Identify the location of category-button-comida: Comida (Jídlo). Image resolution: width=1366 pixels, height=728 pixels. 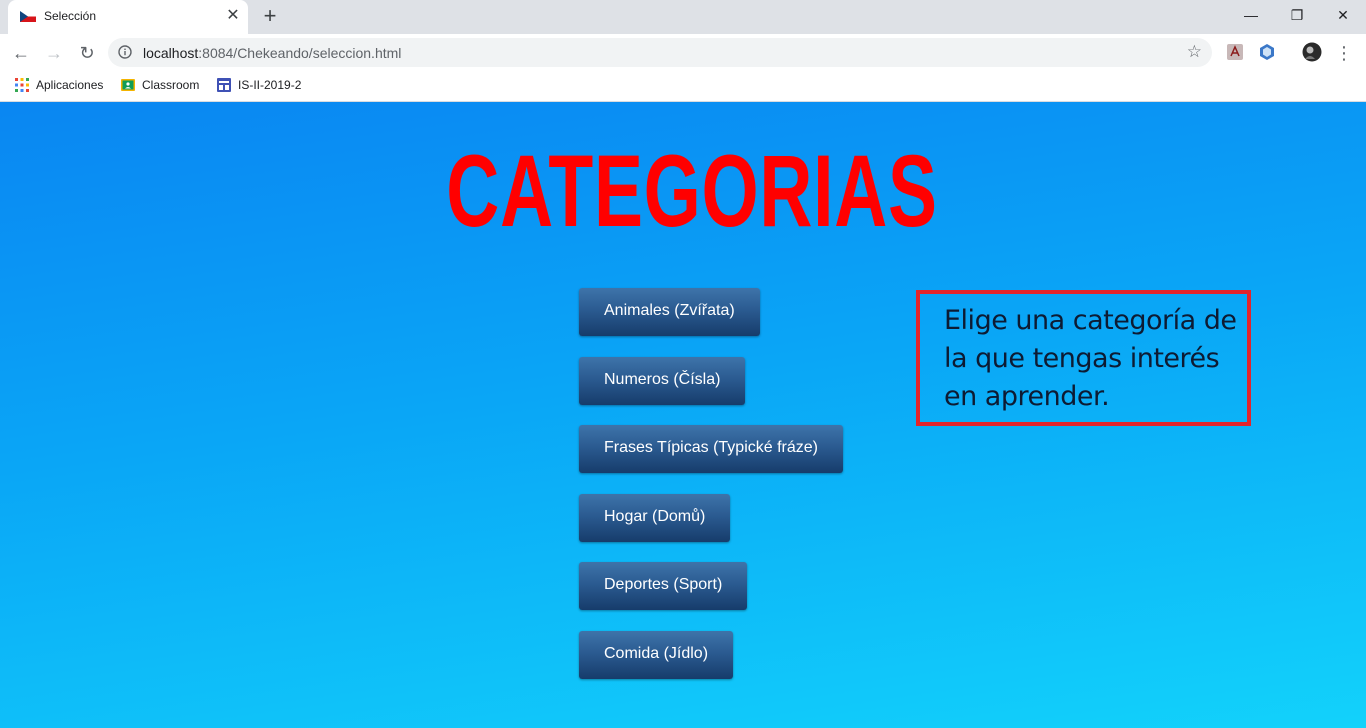
(656, 655).